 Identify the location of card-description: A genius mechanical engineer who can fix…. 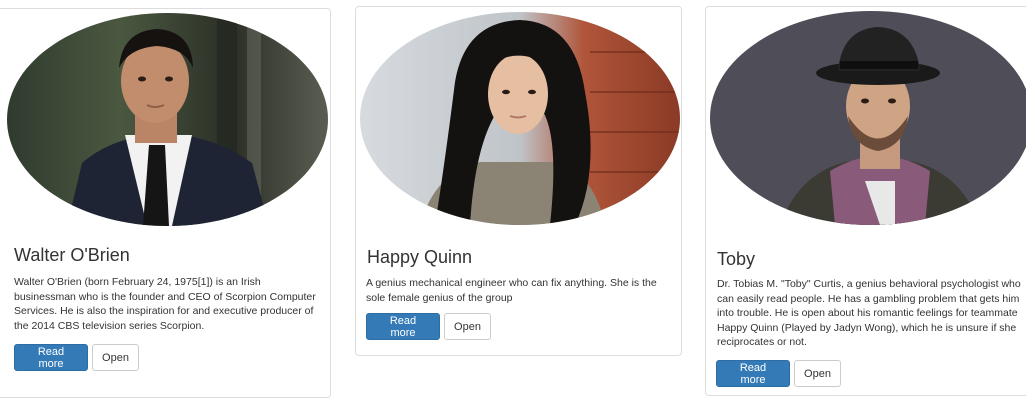
(511, 290).